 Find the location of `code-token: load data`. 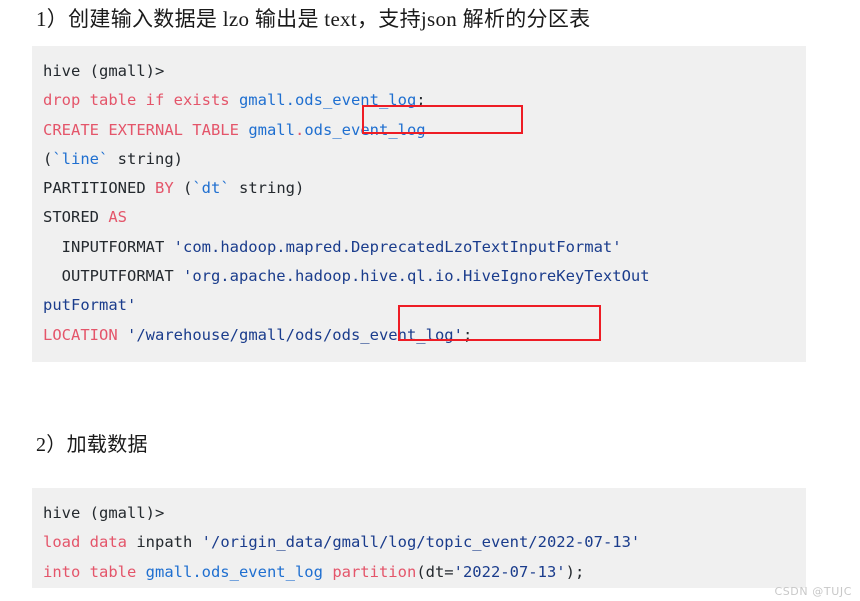

code-token: load data is located at coordinates (90, 542).